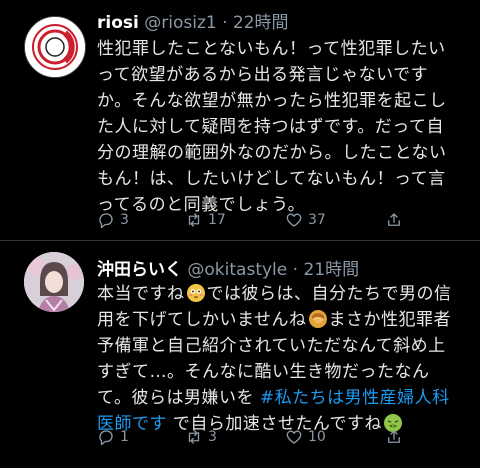 Image resolution: width=480 pixels, height=468 pixels. Describe the element at coordinates (282, 437) in the screenshot. I see `action-bar: 1 3 10` at that location.